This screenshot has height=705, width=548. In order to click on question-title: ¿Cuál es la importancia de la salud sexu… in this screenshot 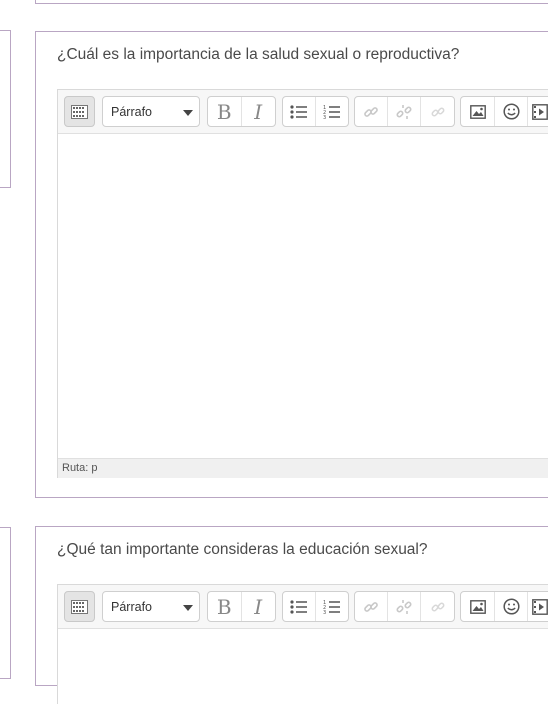, I will do `click(258, 54)`.